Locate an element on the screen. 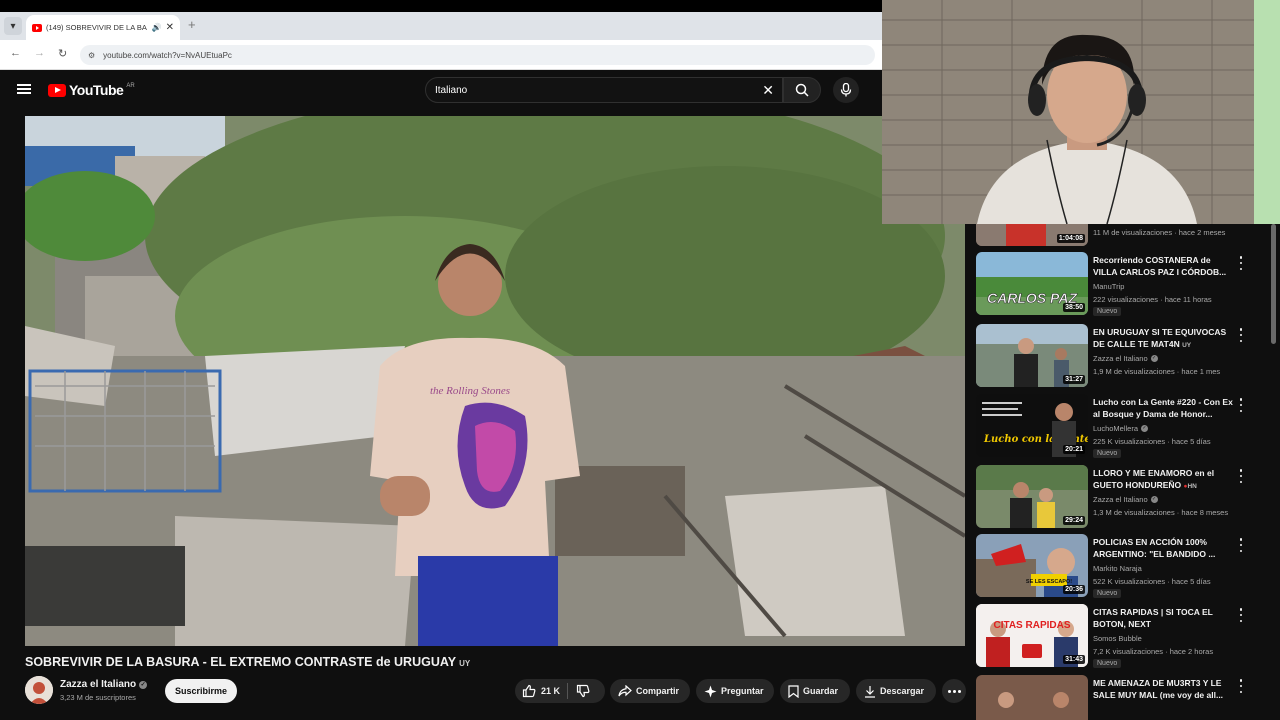  audio-playing-icon: 🔊 is located at coordinates (157, 27).